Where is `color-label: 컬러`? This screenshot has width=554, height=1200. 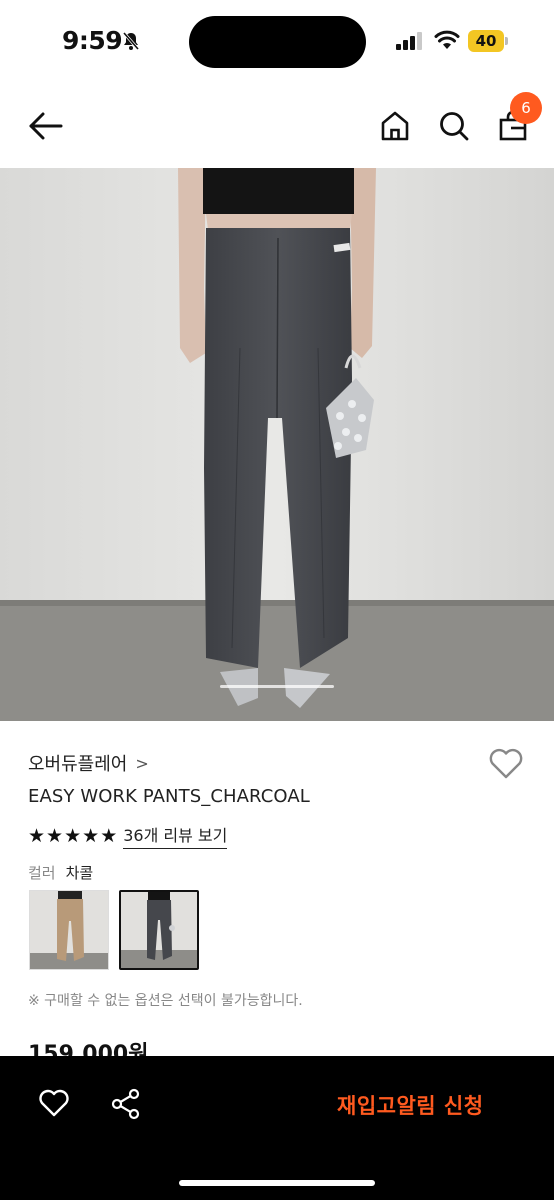 color-label: 컬러 is located at coordinates (42, 873).